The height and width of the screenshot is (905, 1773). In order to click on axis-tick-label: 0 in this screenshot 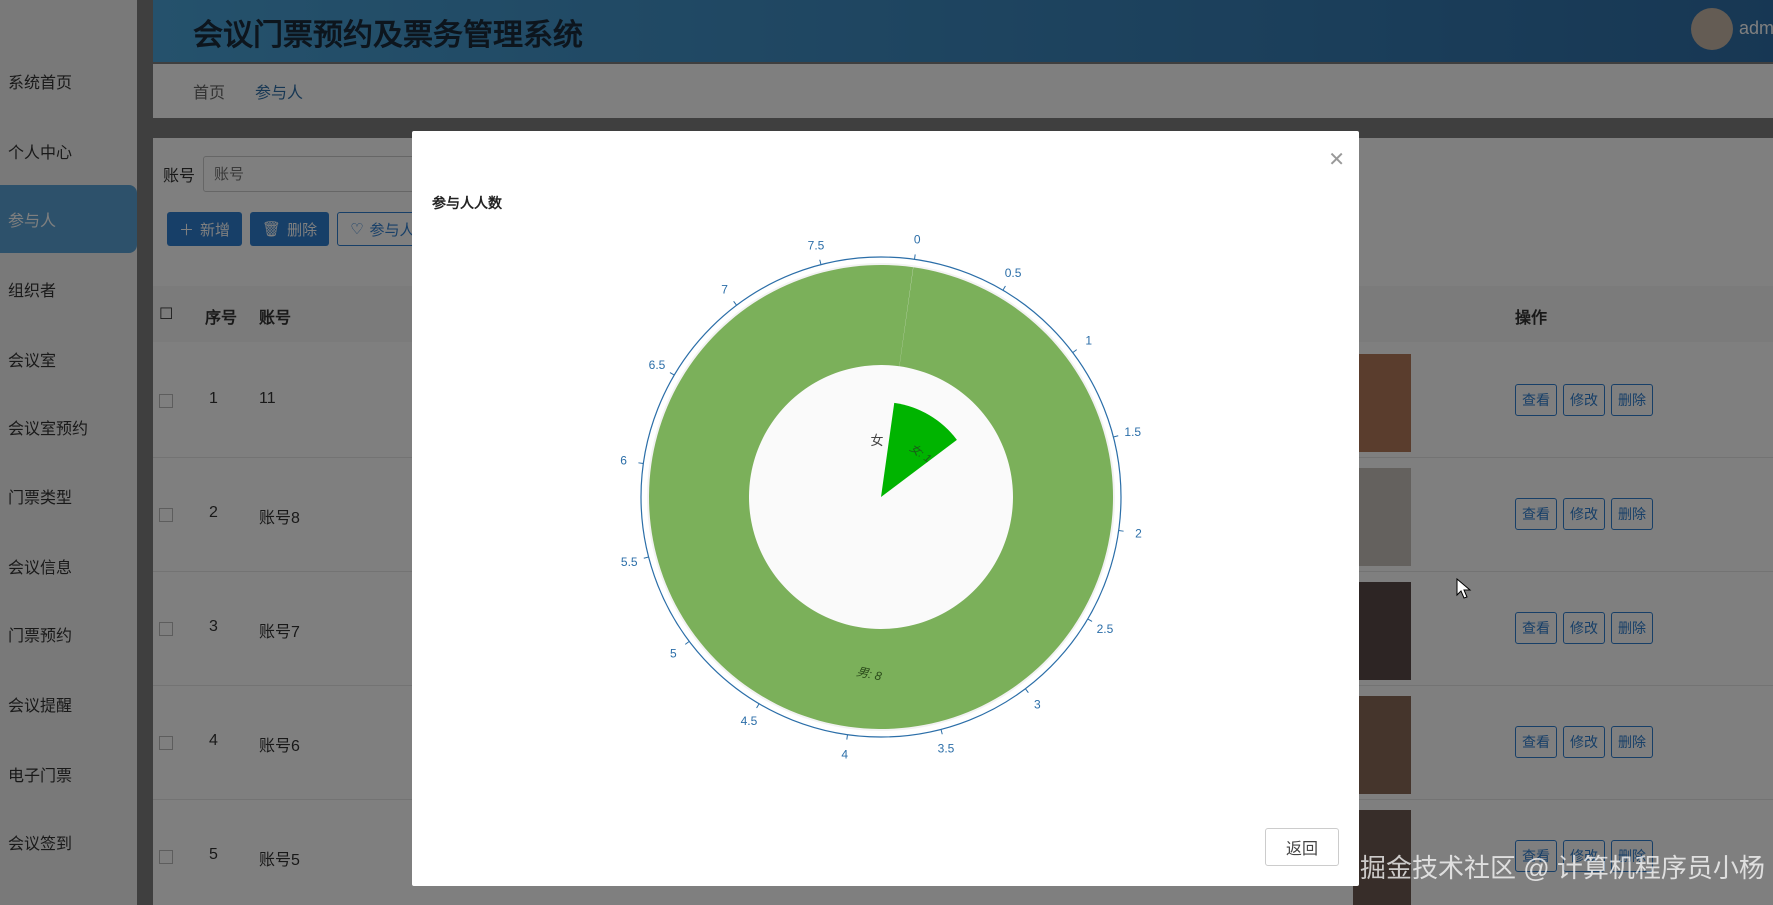, I will do `click(917, 240)`.